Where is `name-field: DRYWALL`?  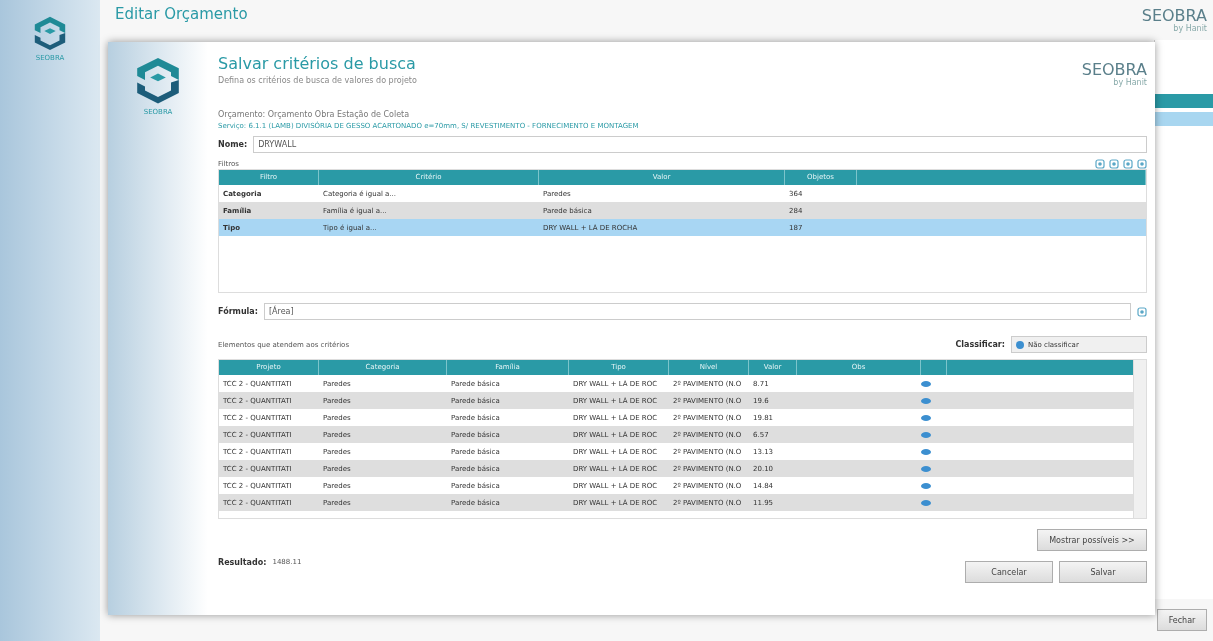
name-field: DRYWALL is located at coordinates (700, 144).